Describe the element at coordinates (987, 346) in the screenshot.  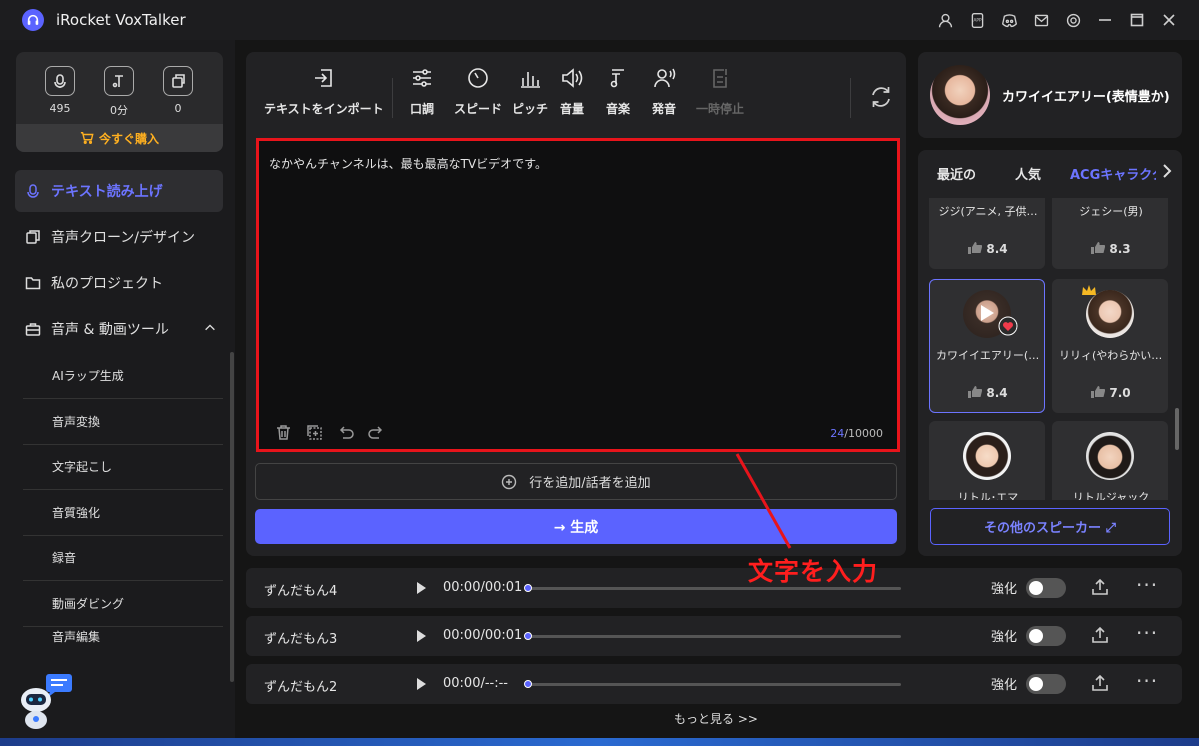
I see `voice-card-3: カワイイエアリー(表… 8.4` at that location.